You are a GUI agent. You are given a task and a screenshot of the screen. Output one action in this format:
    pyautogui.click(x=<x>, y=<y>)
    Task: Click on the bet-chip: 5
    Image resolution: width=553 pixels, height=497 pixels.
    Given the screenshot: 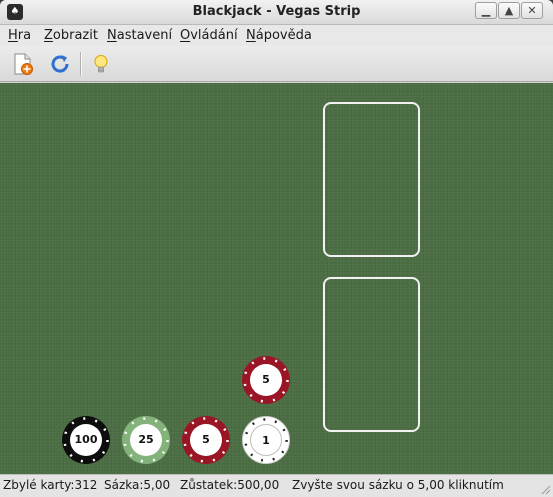 What is the action you would take?
    pyautogui.click(x=266, y=380)
    